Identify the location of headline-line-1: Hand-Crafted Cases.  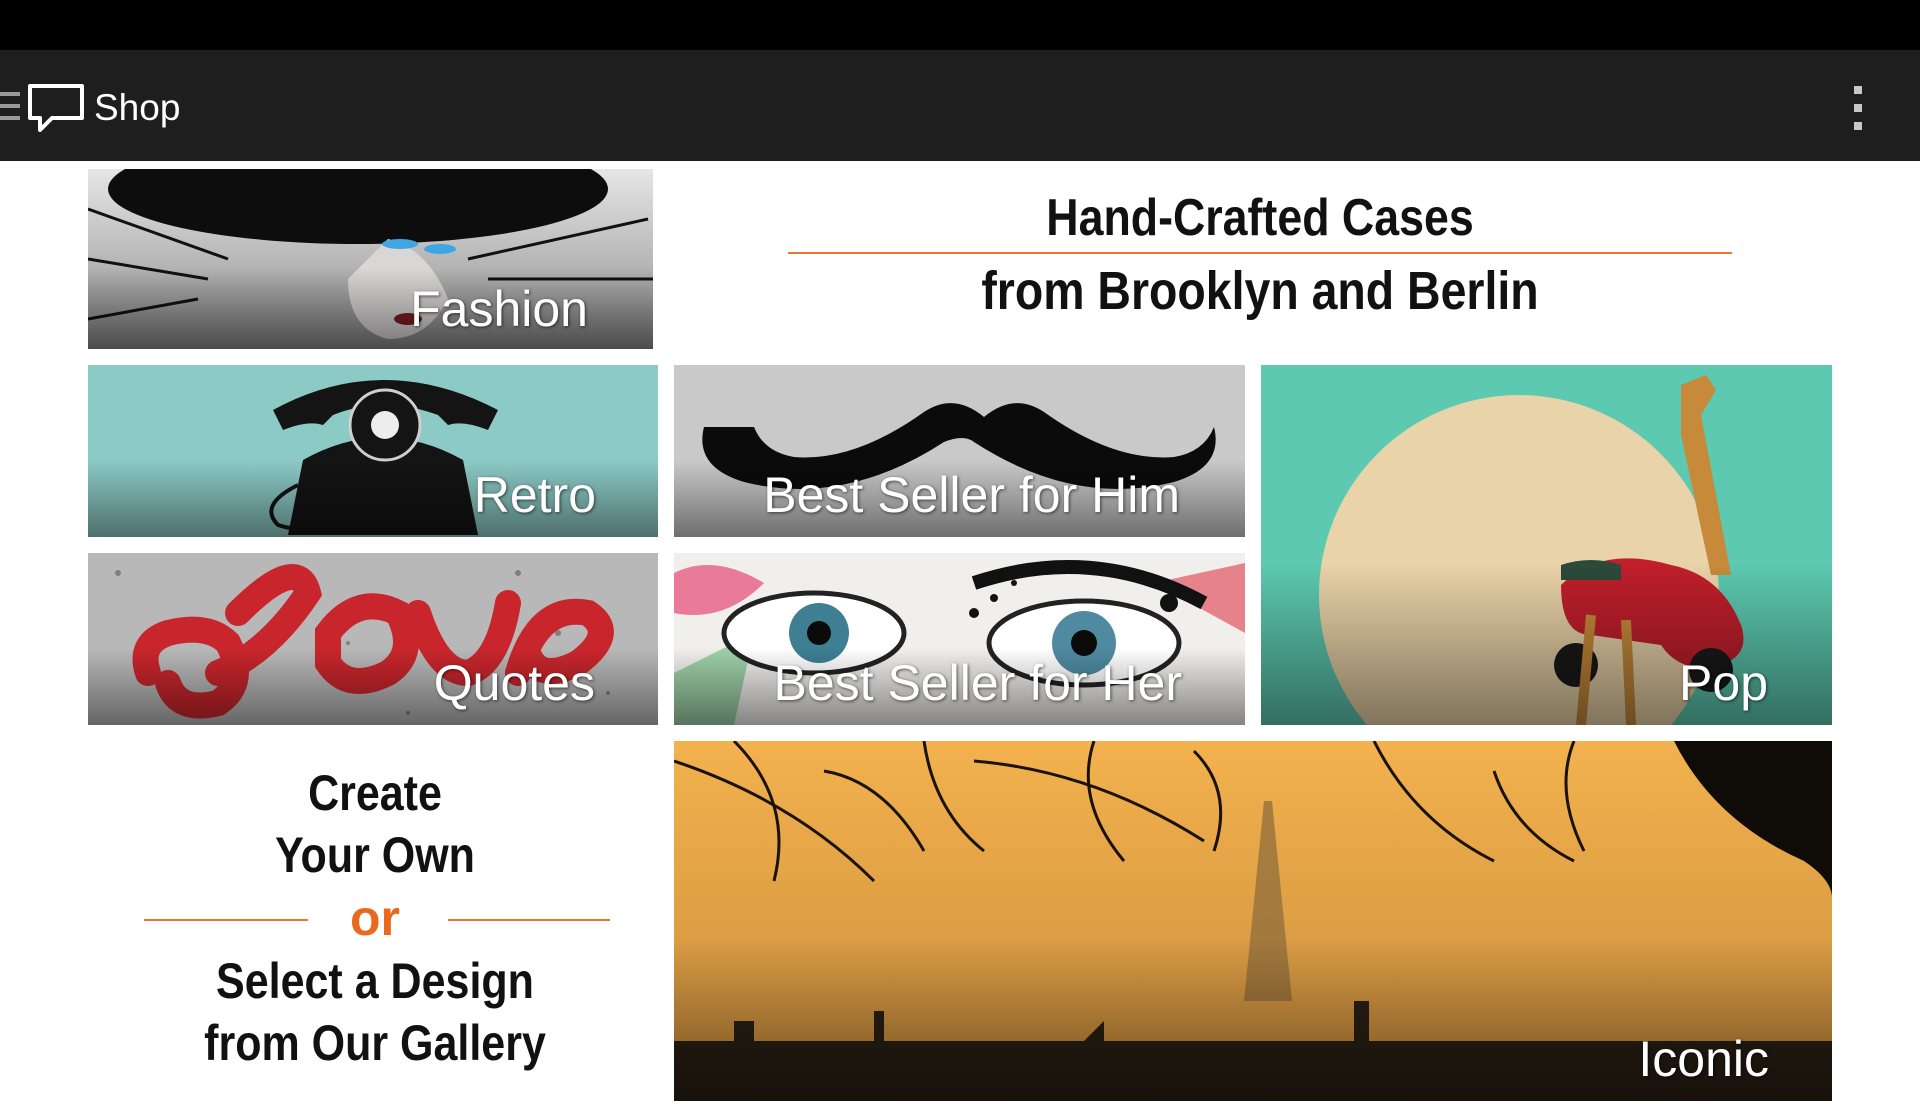
(1260, 218).